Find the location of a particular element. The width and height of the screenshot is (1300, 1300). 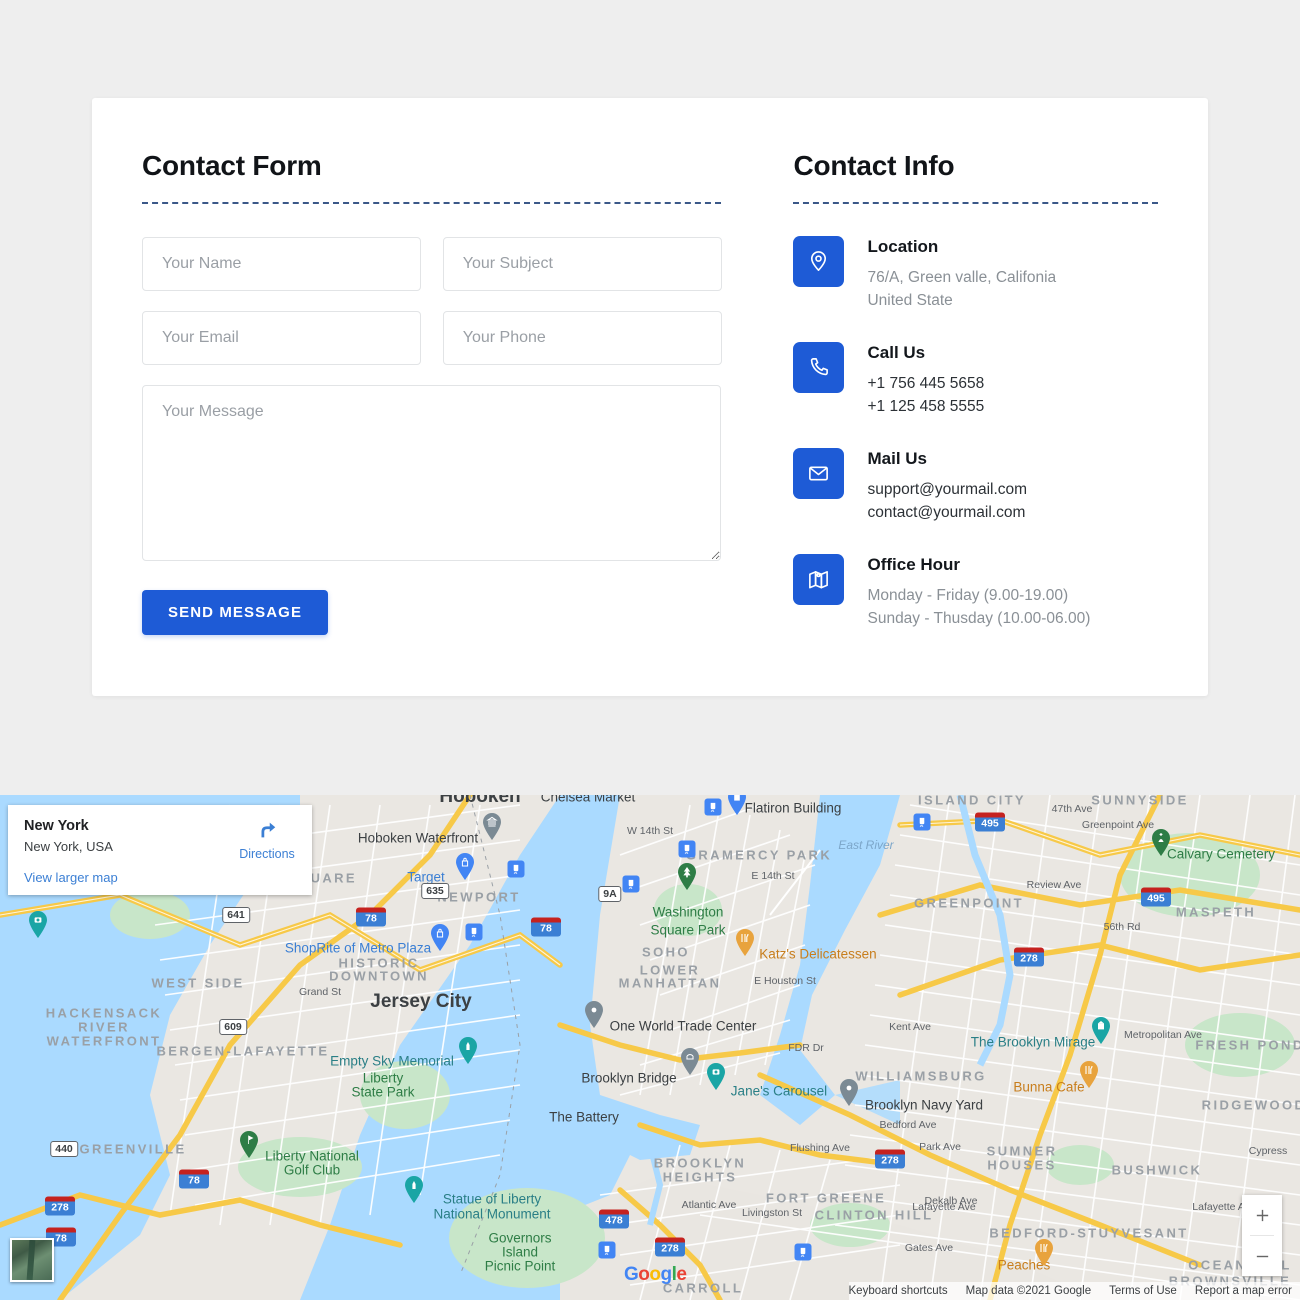

satellite-thumbnail-toggle is located at coordinates (32, 1260).